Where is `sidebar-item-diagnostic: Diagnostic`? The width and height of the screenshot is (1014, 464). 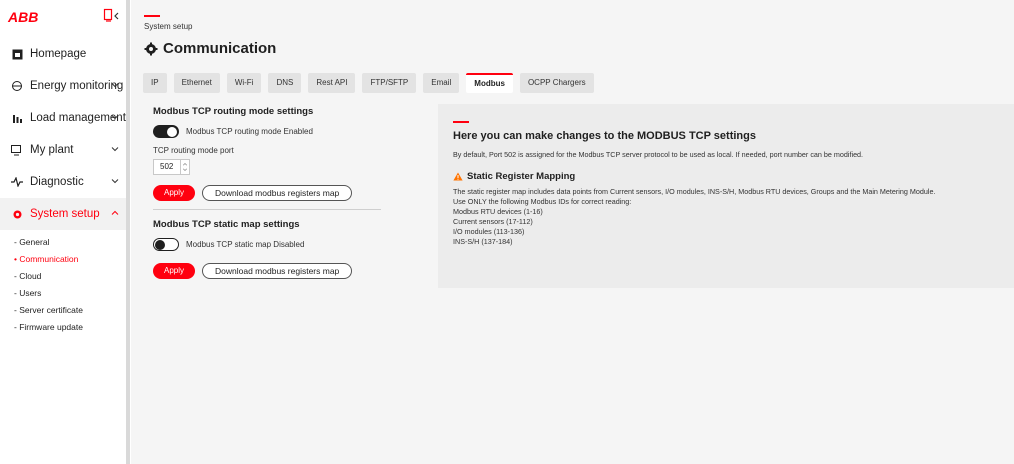 sidebar-item-diagnostic: Diagnostic is located at coordinates (64, 182).